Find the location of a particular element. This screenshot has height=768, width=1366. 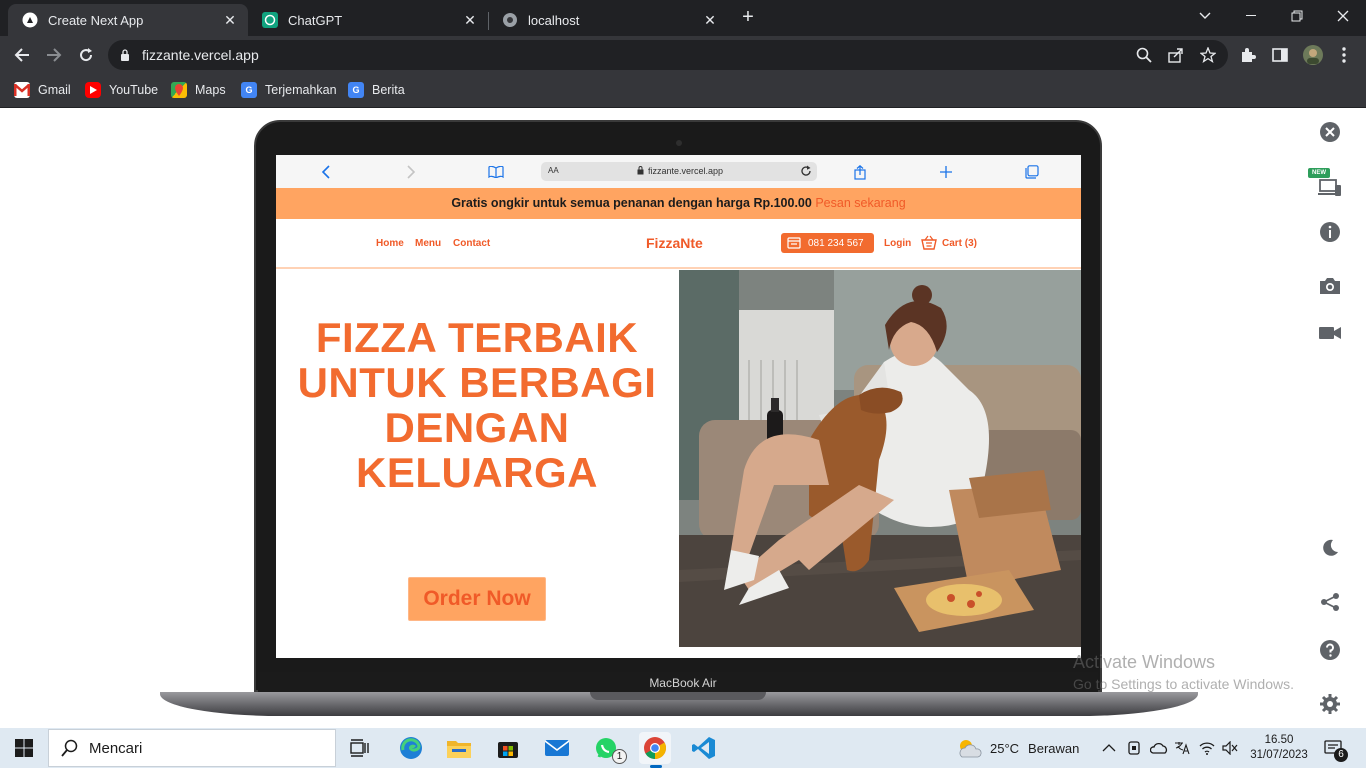

reload-icon is located at coordinates (86, 55).